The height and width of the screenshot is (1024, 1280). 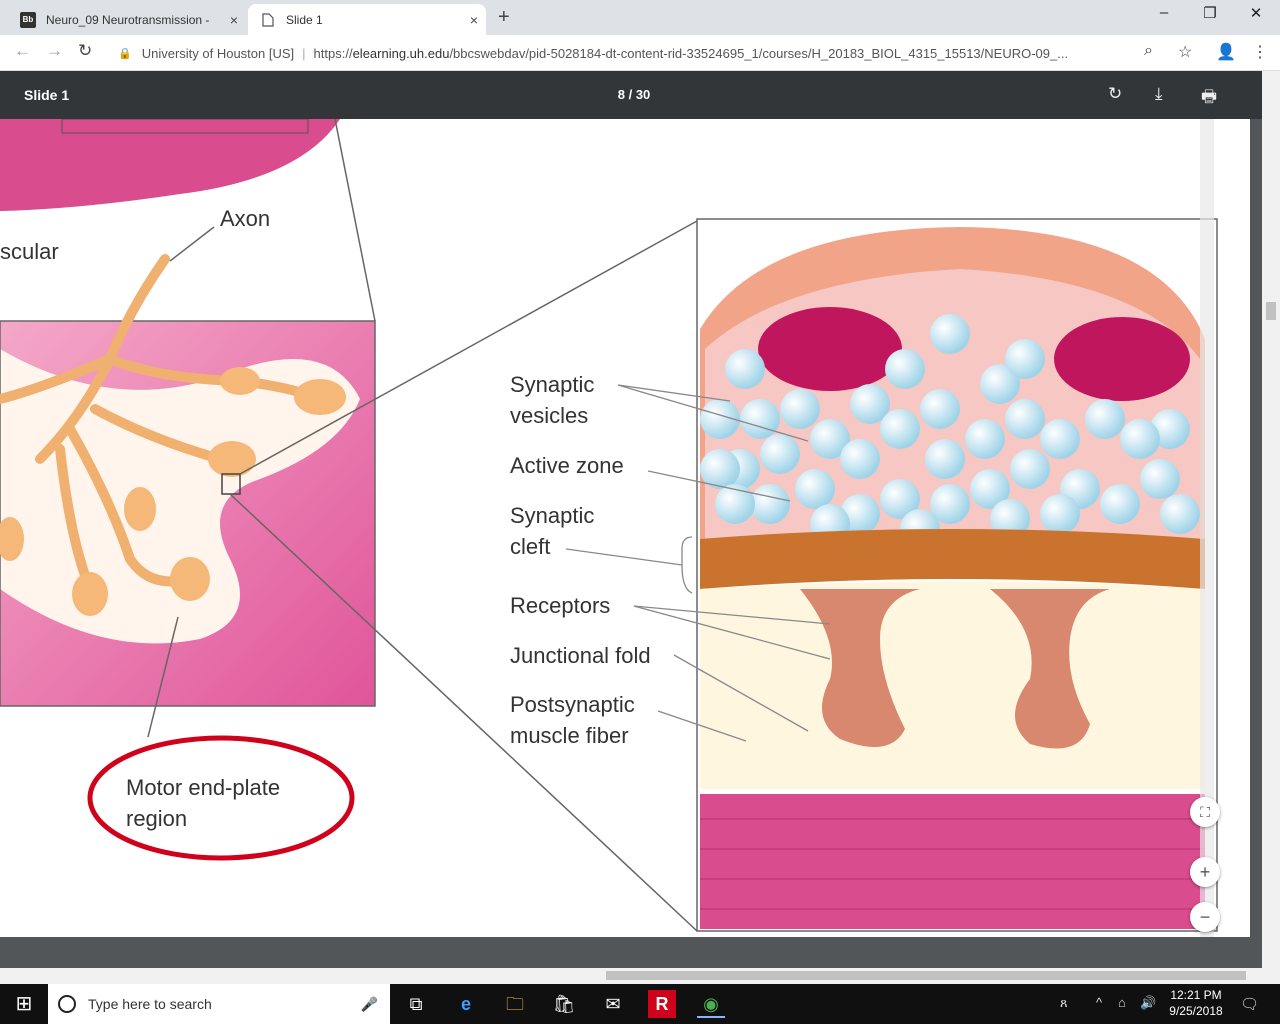 What do you see at coordinates (643, 94) in the screenshot?
I see `total-pages: 30` at bounding box center [643, 94].